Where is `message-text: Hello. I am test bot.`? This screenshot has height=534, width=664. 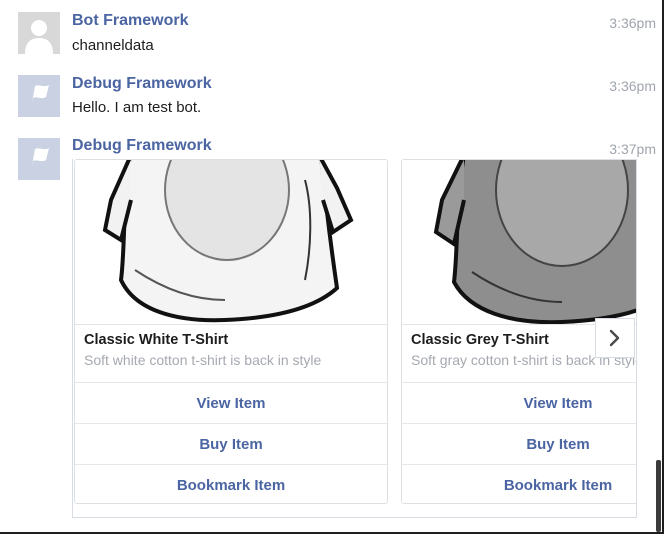 message-text: Hello. I am test bot. is located at coordinates (137, 107).